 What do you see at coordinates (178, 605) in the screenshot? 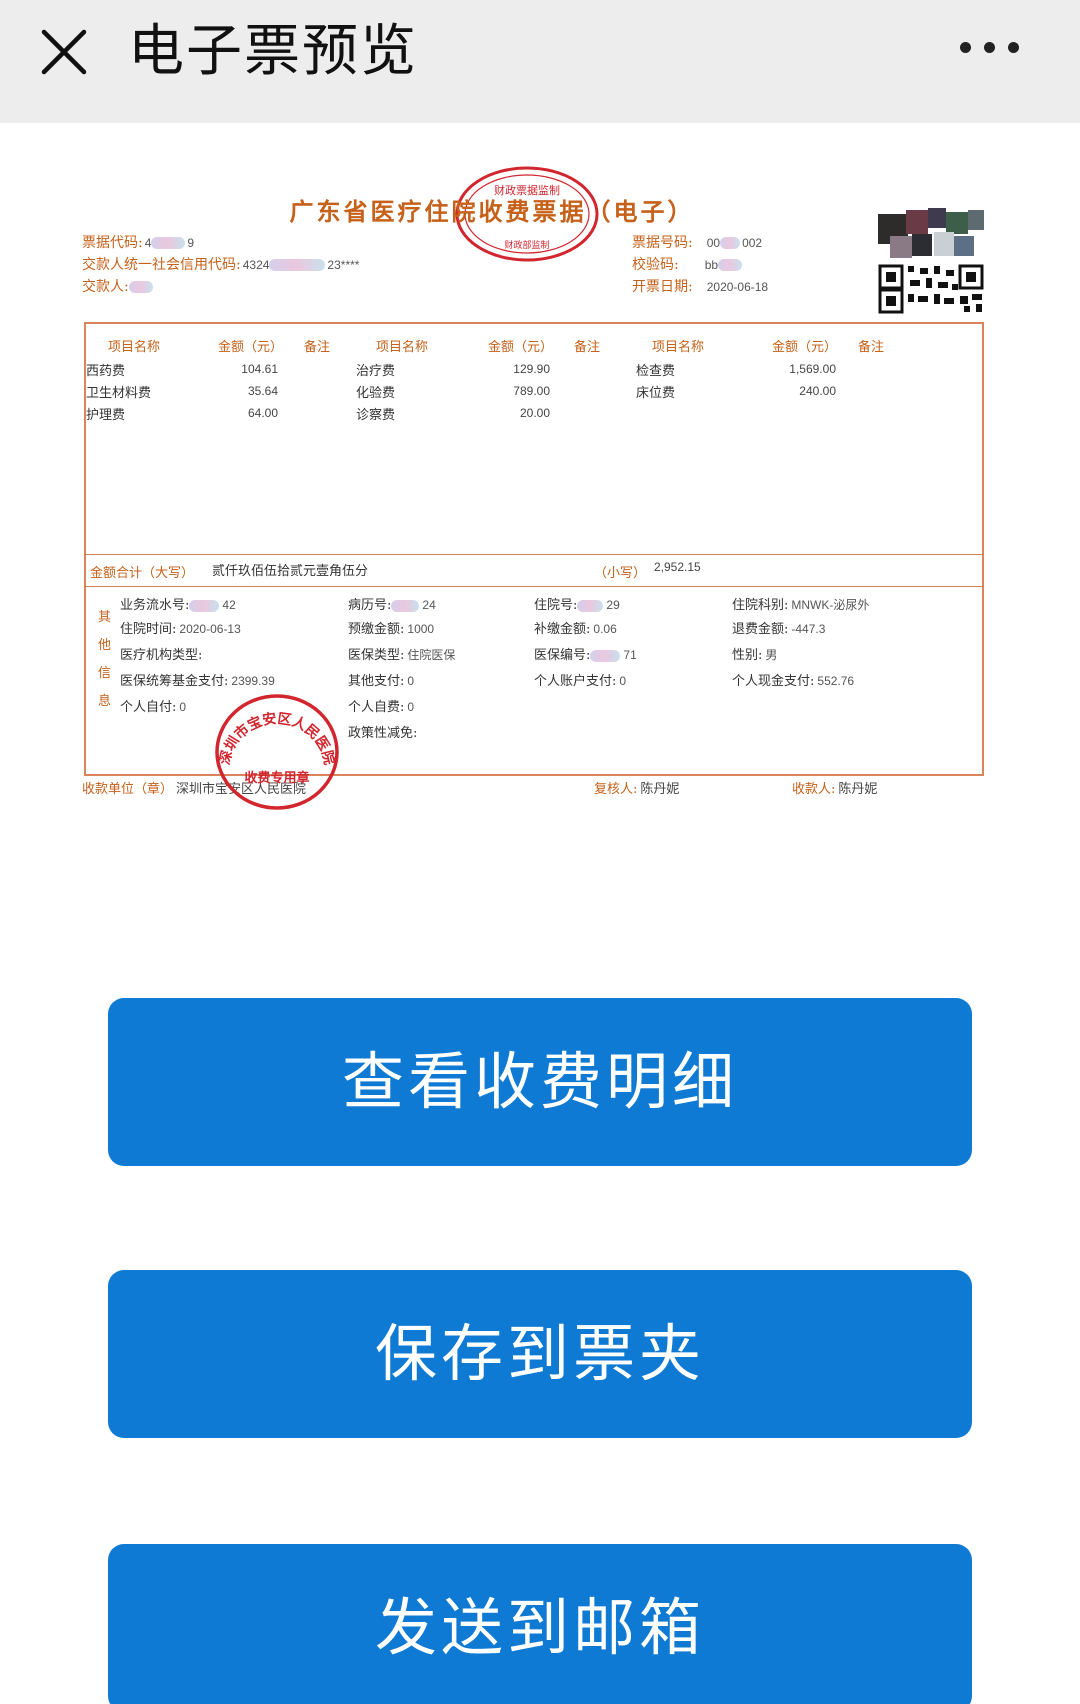
I see `other-field: 业务流水号: 42` at bounding box center [178, 605].